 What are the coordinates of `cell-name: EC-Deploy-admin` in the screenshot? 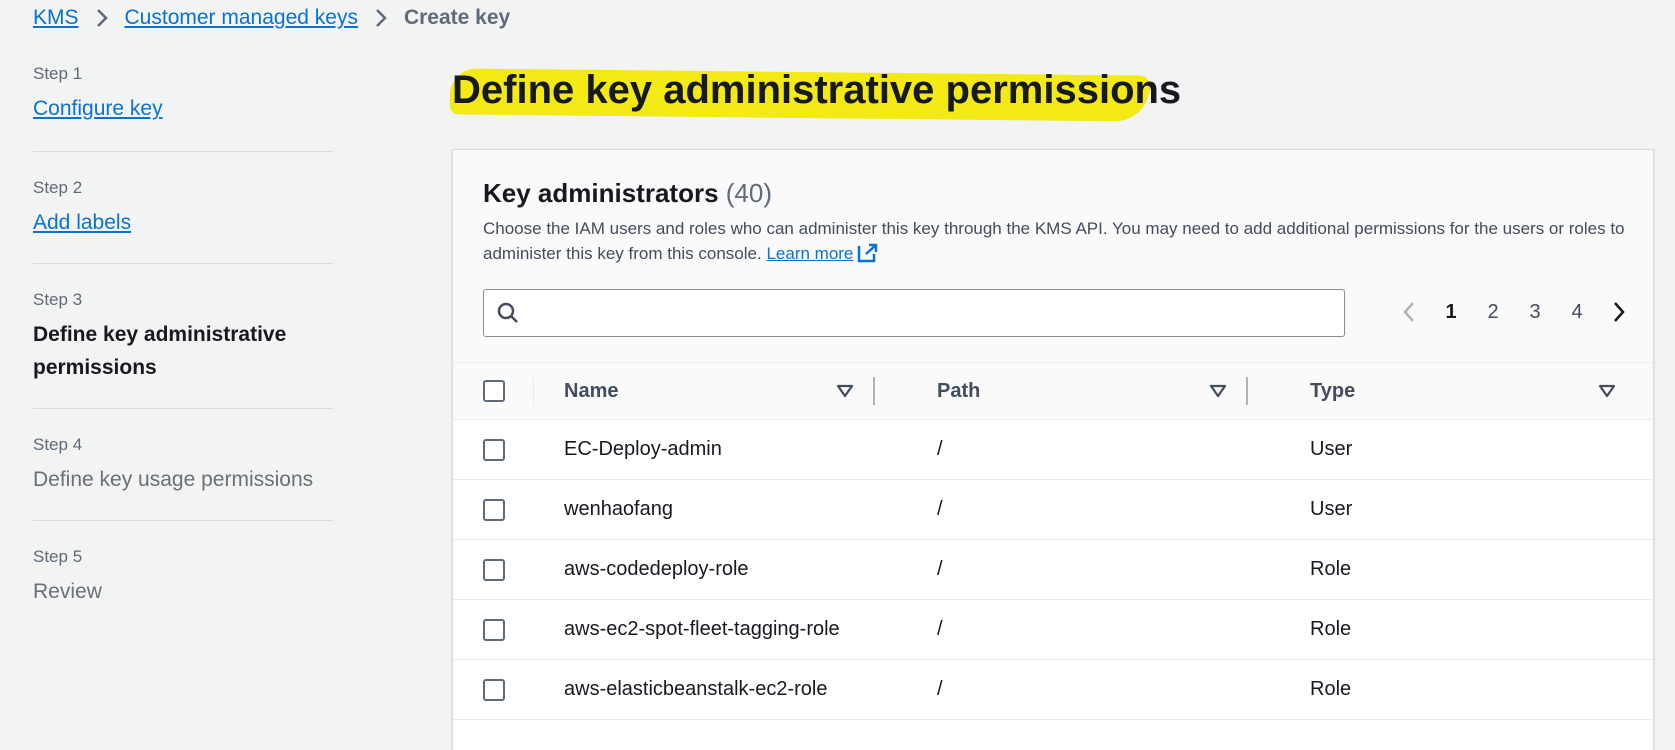 It's located at (643, 449).